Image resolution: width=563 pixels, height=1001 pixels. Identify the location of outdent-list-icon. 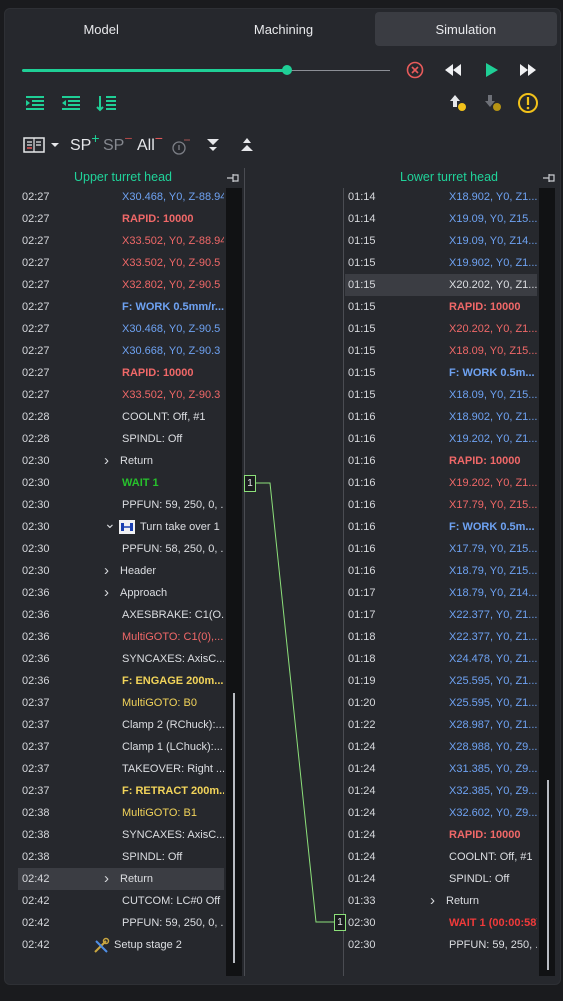
(71, 103).